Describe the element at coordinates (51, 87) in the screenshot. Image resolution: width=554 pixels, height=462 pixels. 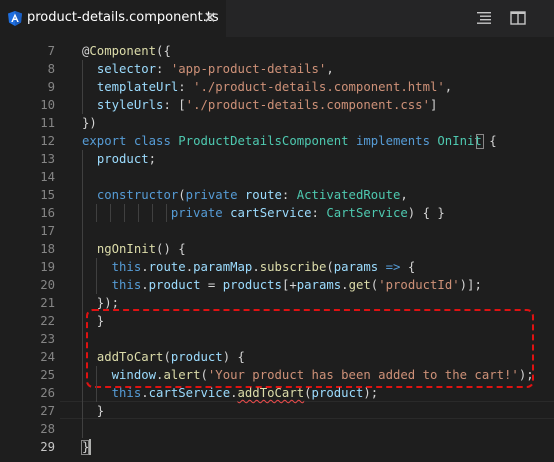
I see `line-number: 9` at that location.